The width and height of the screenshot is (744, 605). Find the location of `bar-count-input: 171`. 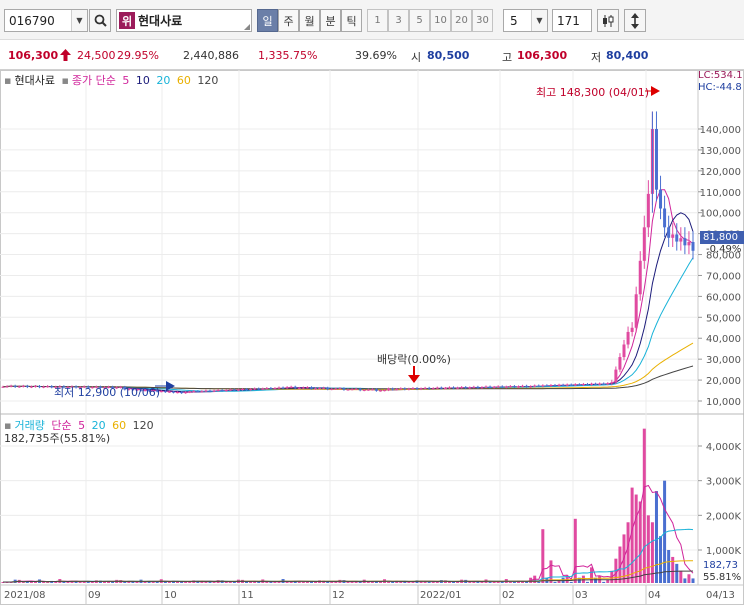

bar-count-input: 171 is located at coordinates (572, 20).